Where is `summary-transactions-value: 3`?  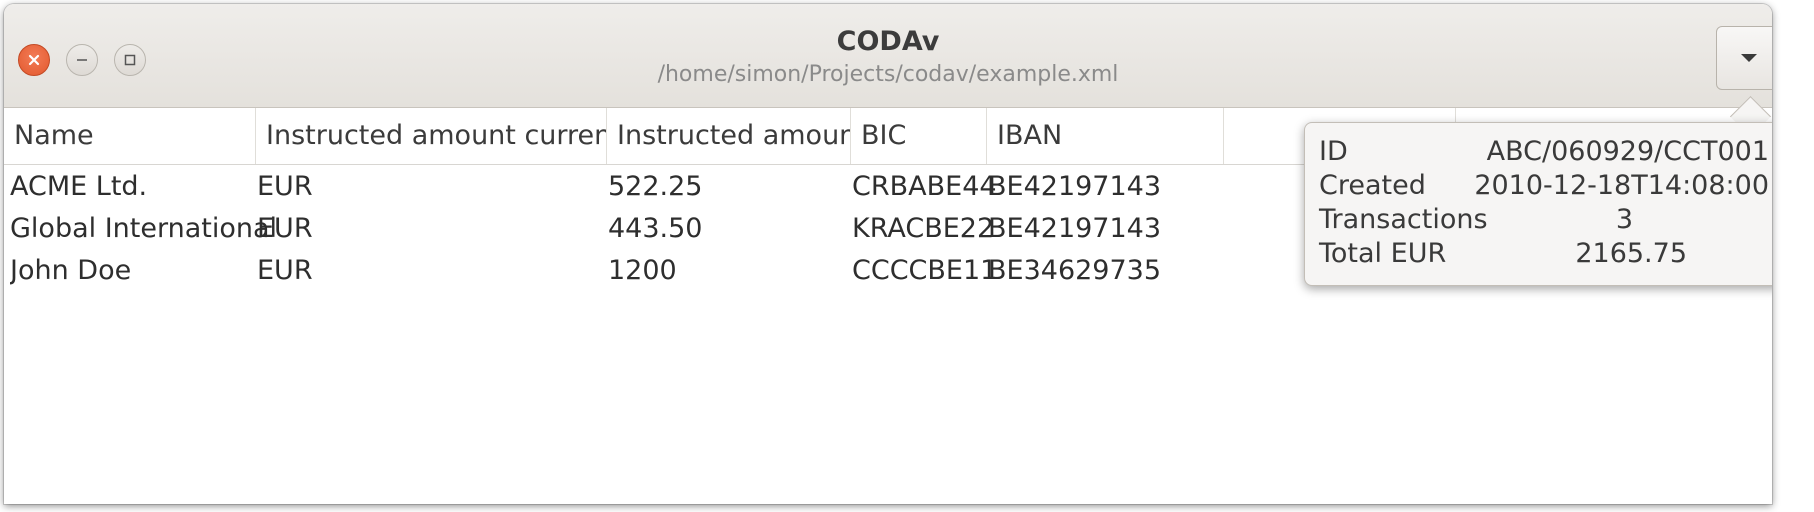
summary-transactions-value: 3 is located at coordinates (1624, 219).